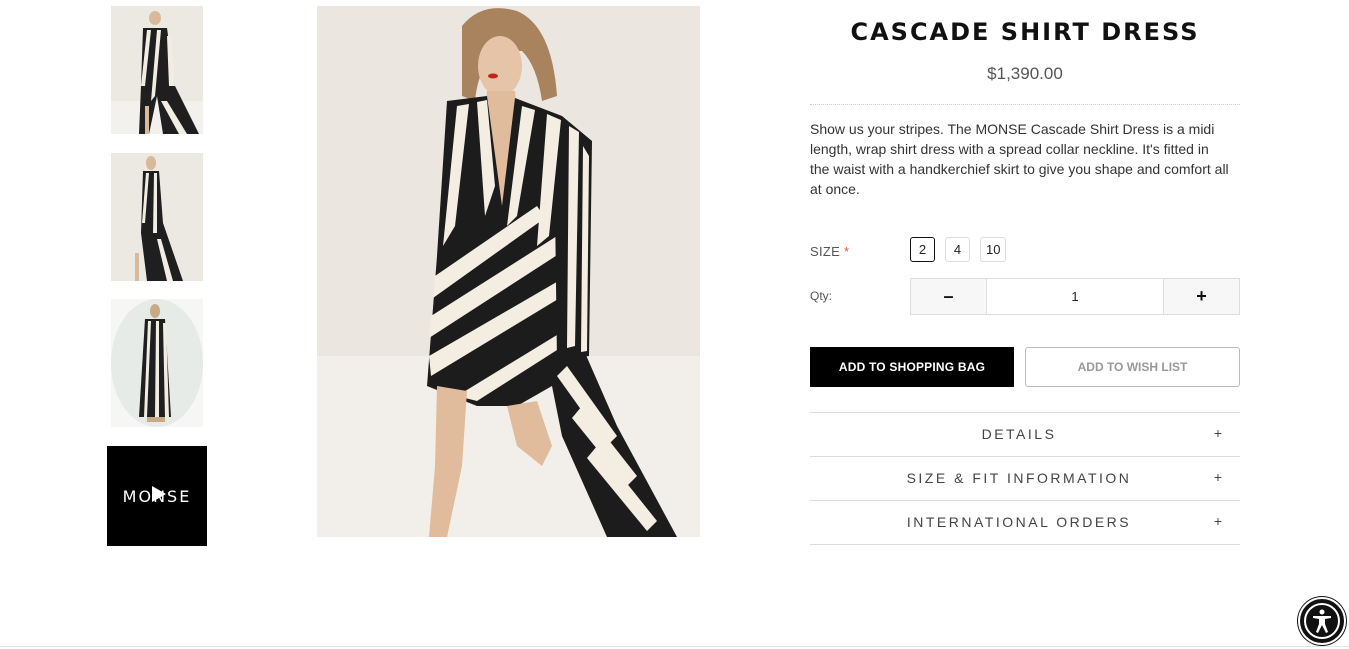 The height and width of the screenshot is (649, 1349). I want to click on accessibility-button, so click(1322, 621).